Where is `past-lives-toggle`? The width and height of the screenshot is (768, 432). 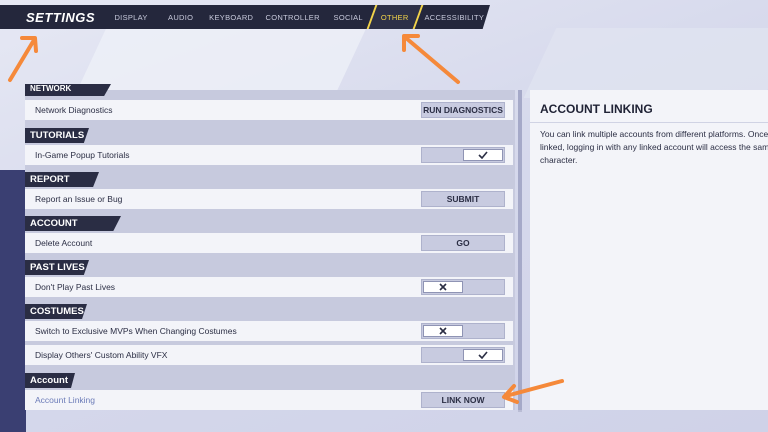 past-lives-toggle is located at coordinates (463, 287).